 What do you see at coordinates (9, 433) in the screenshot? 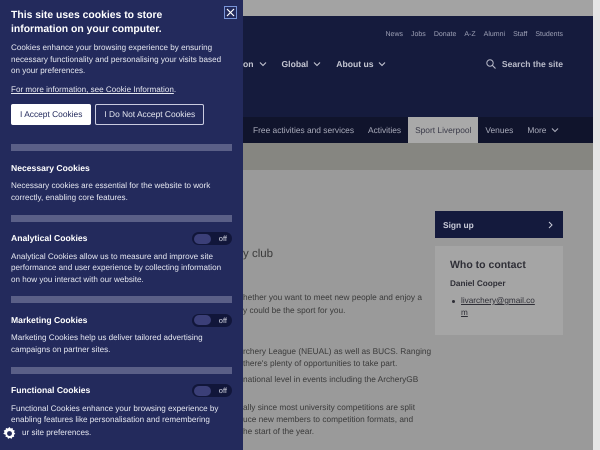
I see `settings-icon` at bounding box center [9, 433].